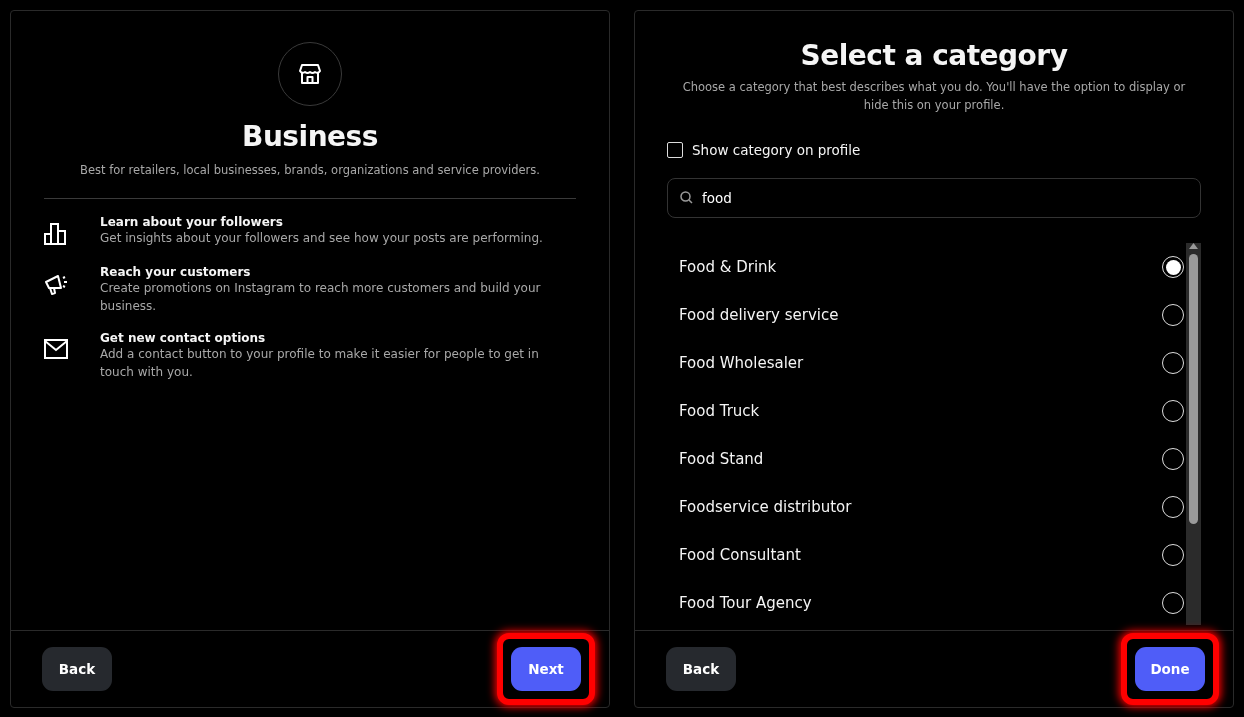 This screenshot has height=717, width=1244. What do you see at coordinates (1170, 669) in the screenshot?
I see `done-button: Done` at bounding box center [1170, 669].